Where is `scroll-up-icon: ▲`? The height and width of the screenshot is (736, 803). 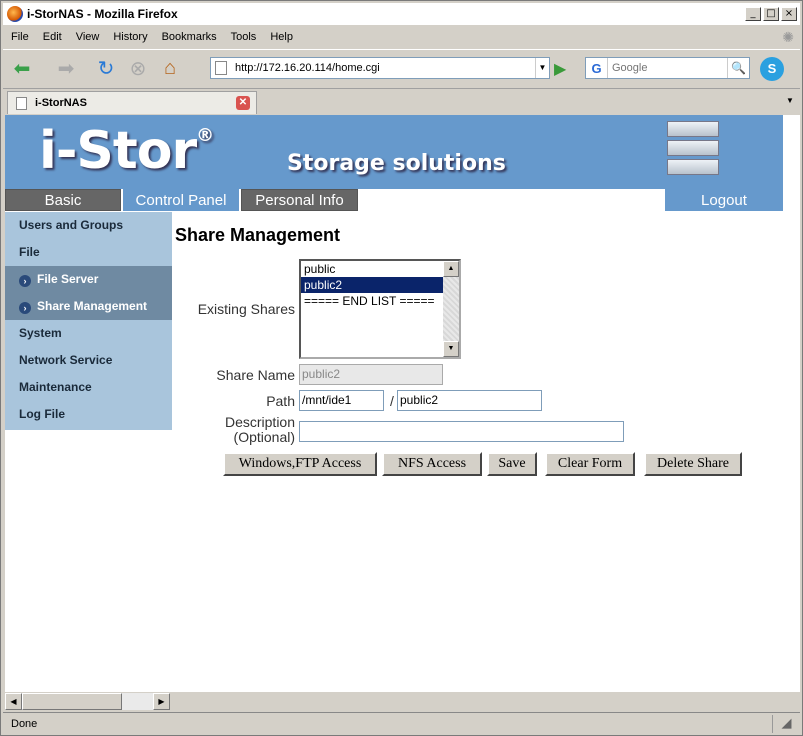 scroll-up-icon: ▲ is located at coordinates (451, 269).